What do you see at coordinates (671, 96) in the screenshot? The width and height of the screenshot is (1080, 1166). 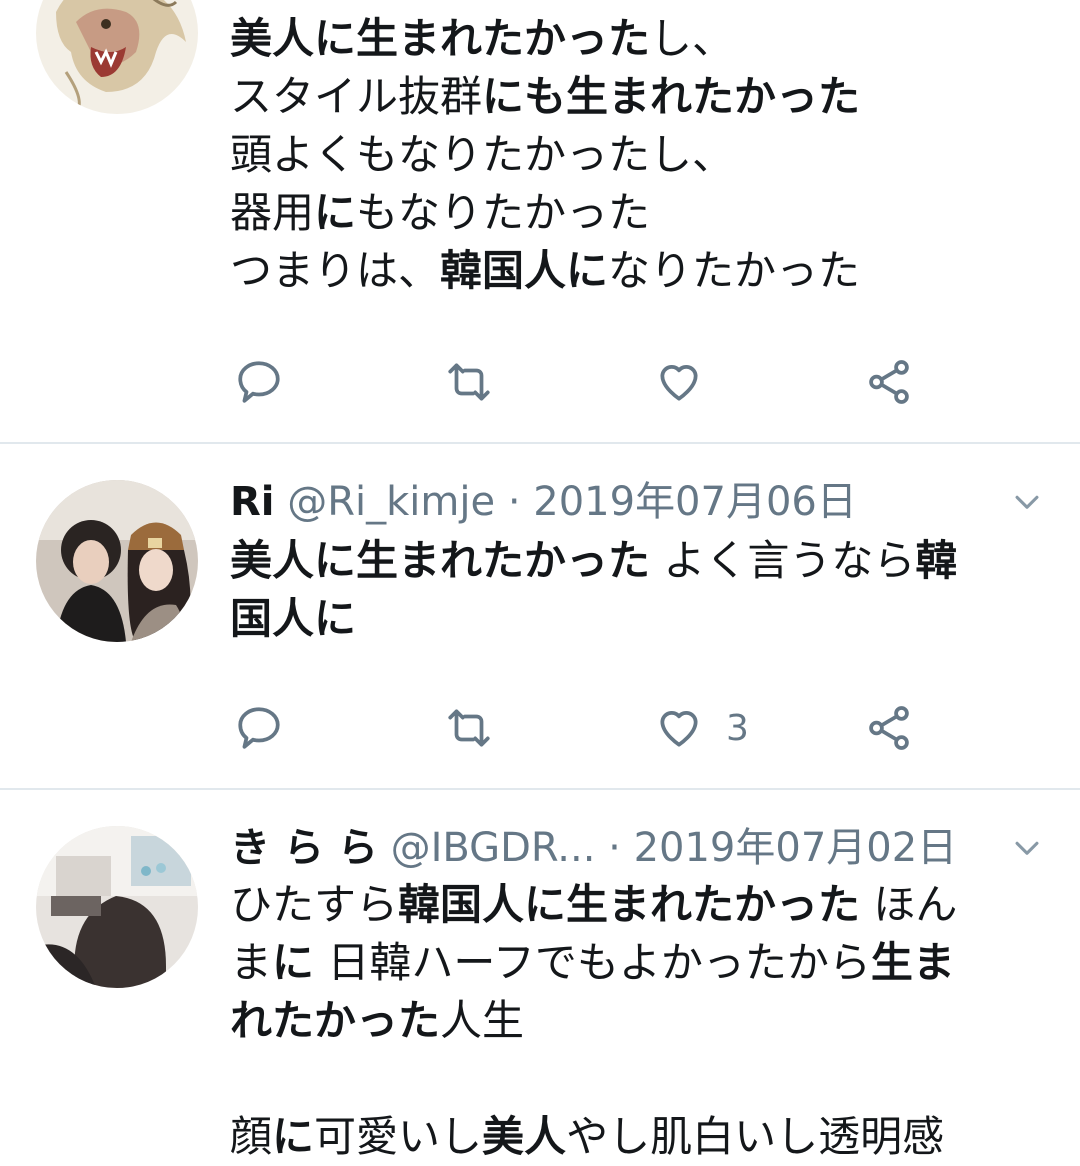 I see `highlighted-text: にも生まれたかった` at bounding box center [671, 96].